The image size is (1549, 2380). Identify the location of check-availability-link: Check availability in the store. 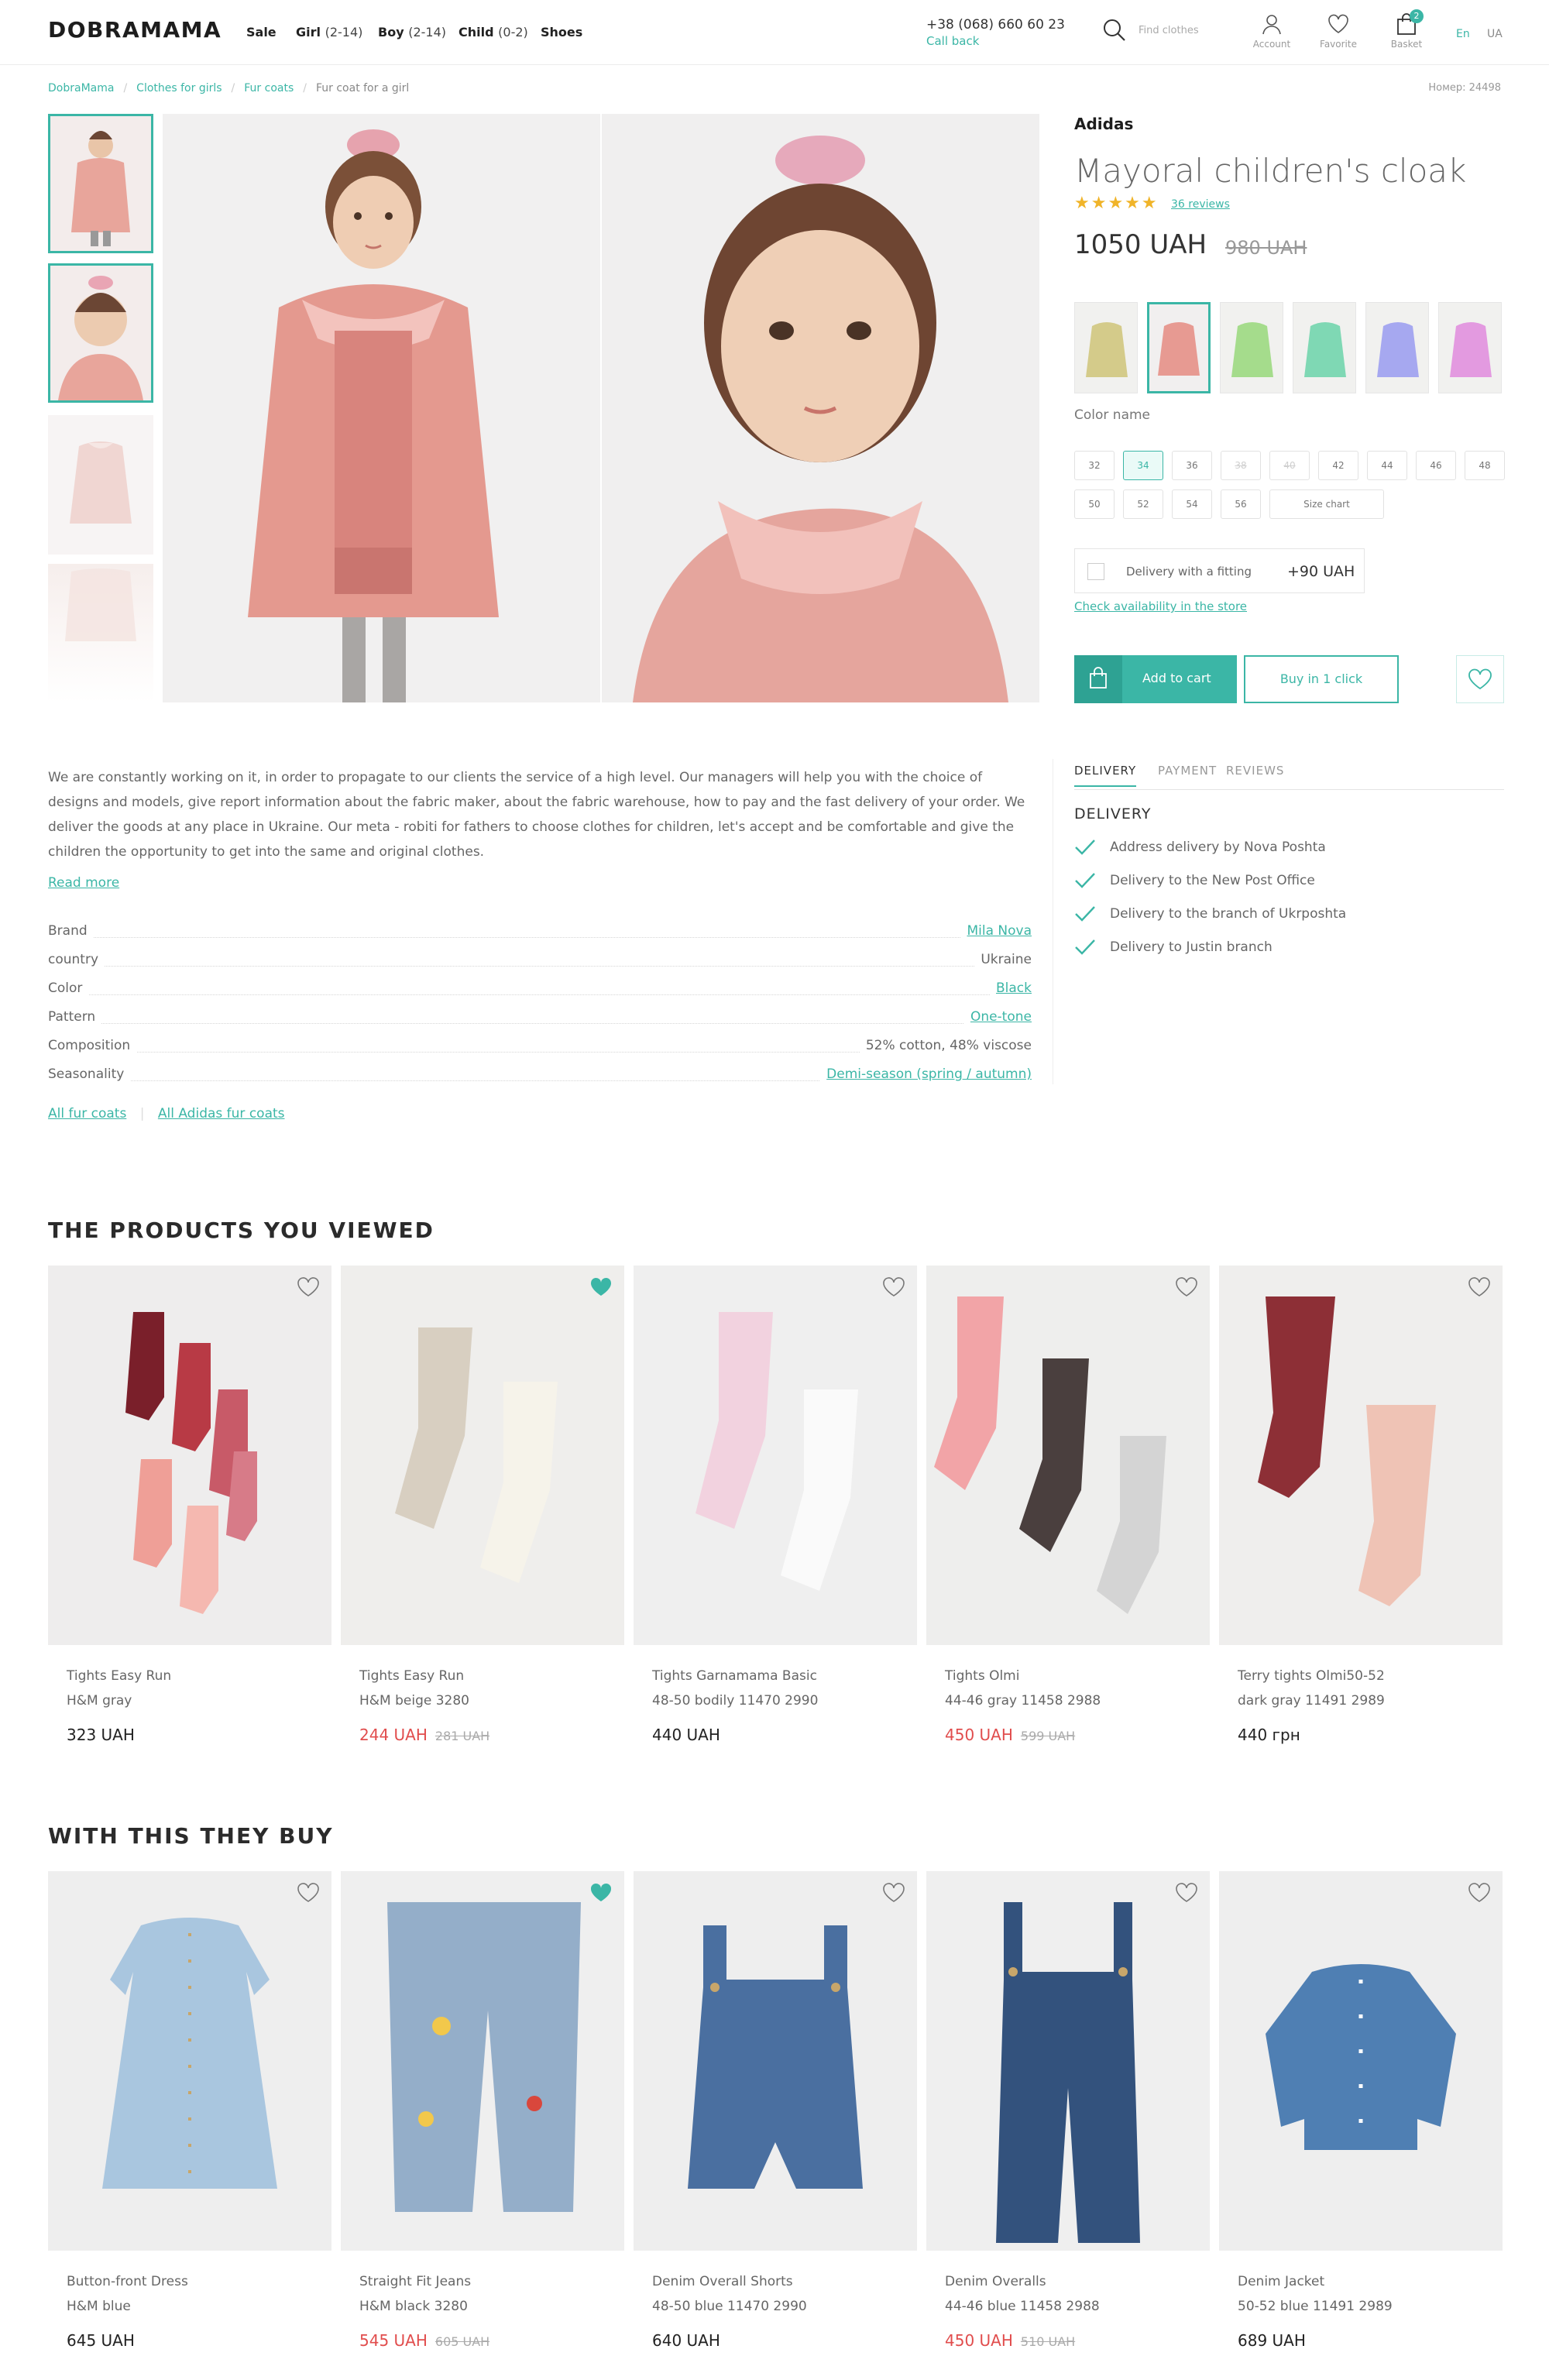
(1160, 606).